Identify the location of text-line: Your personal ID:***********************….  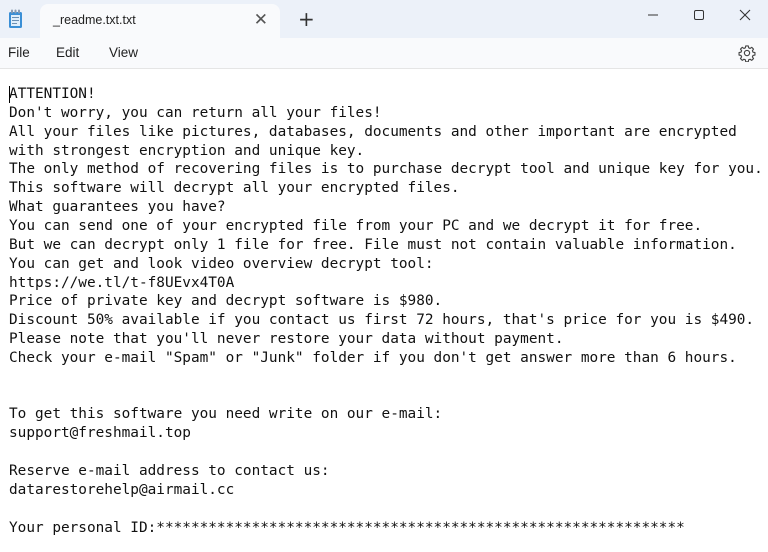
(347, 527).